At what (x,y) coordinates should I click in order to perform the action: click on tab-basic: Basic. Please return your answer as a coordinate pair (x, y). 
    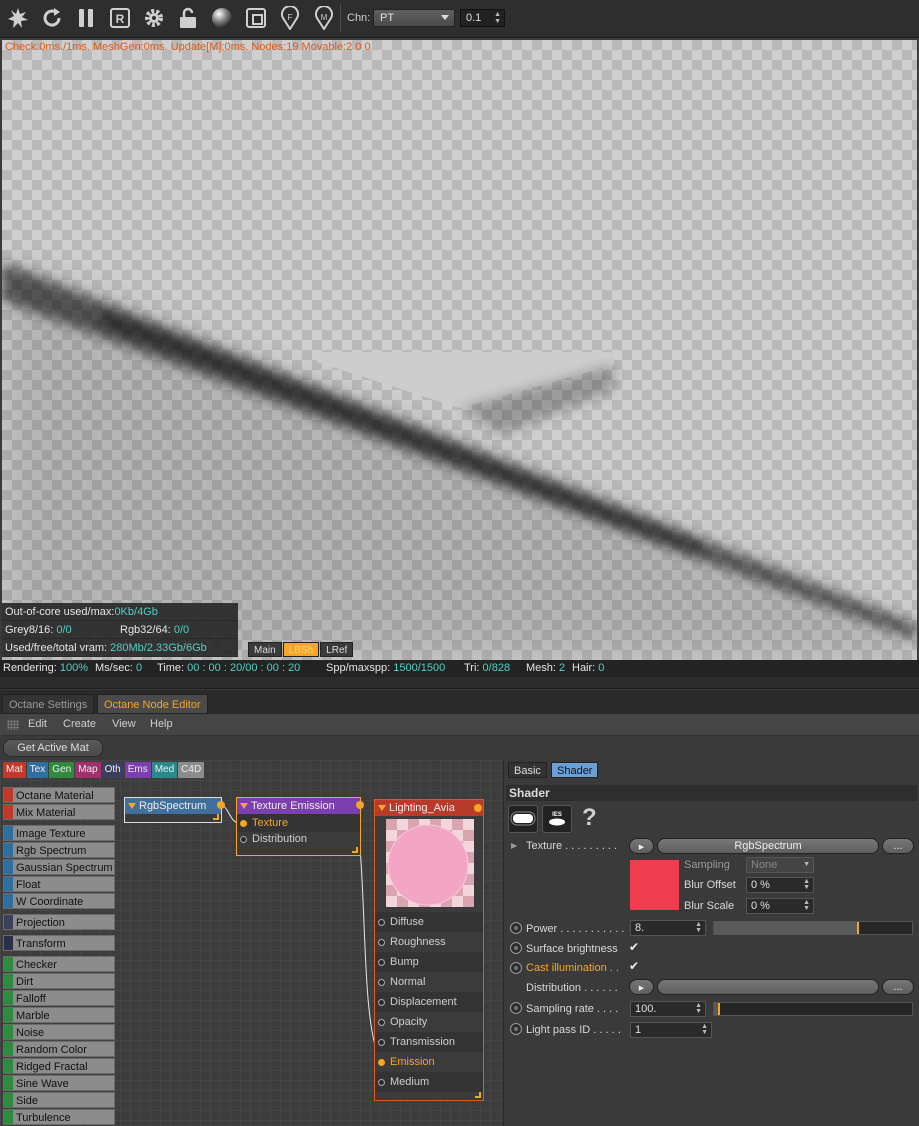
    Looking at the image, I should click on (527, 770).